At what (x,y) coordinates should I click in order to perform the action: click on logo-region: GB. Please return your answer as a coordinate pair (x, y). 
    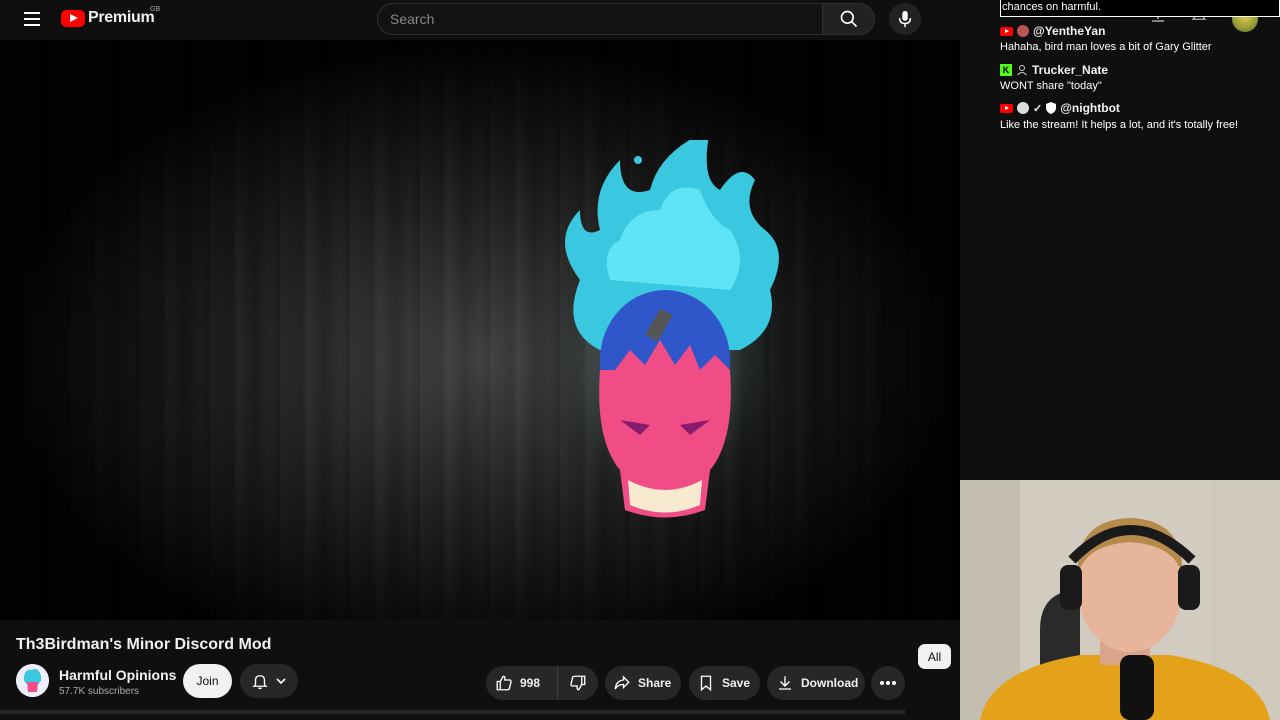
    Looking at the image, I should click on (155, 9).